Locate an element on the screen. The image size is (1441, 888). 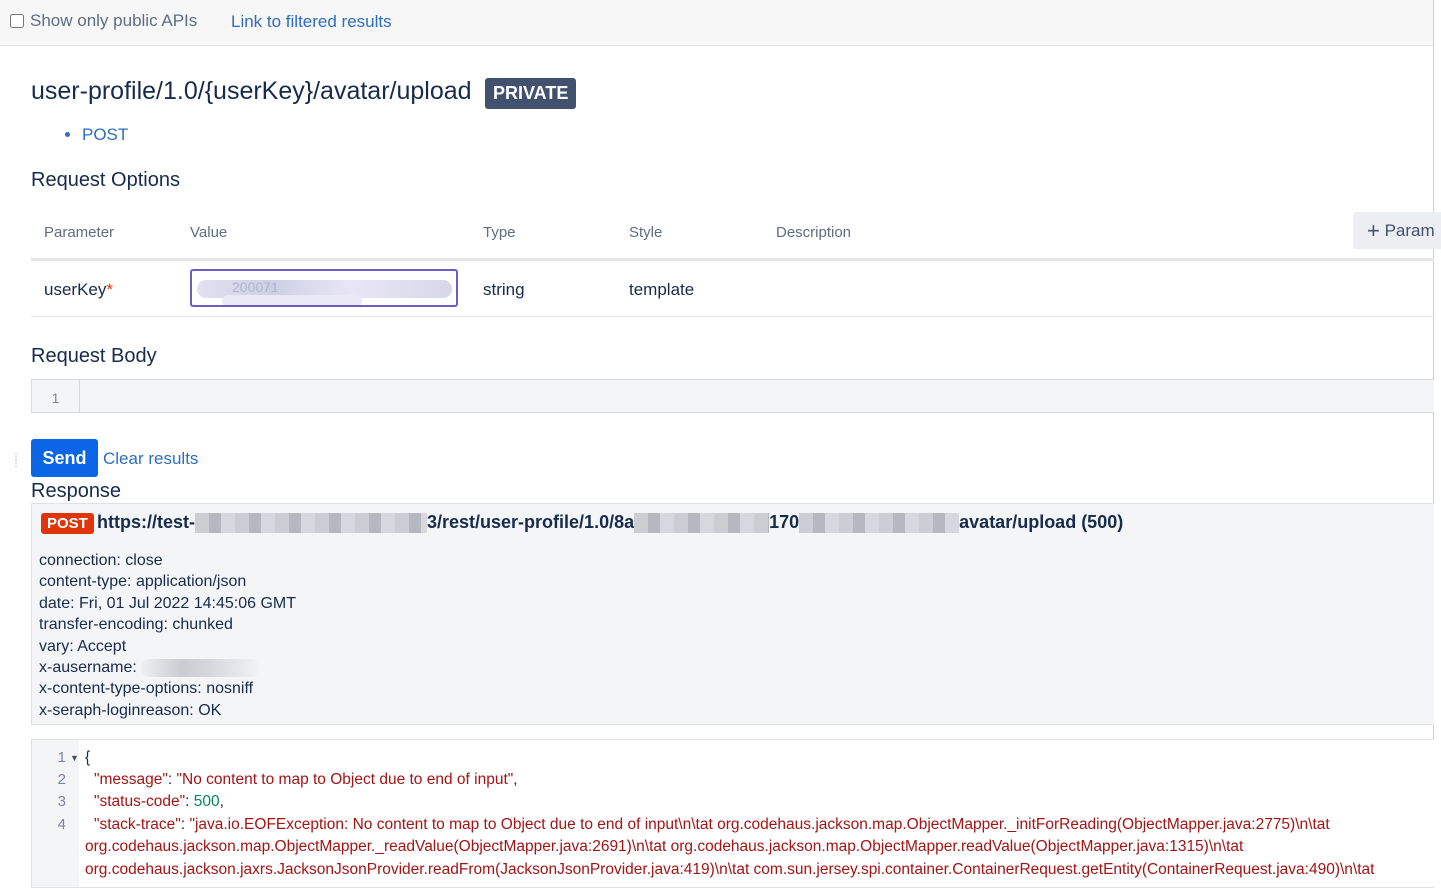
code-line: { is located at coordinates (88, 757).